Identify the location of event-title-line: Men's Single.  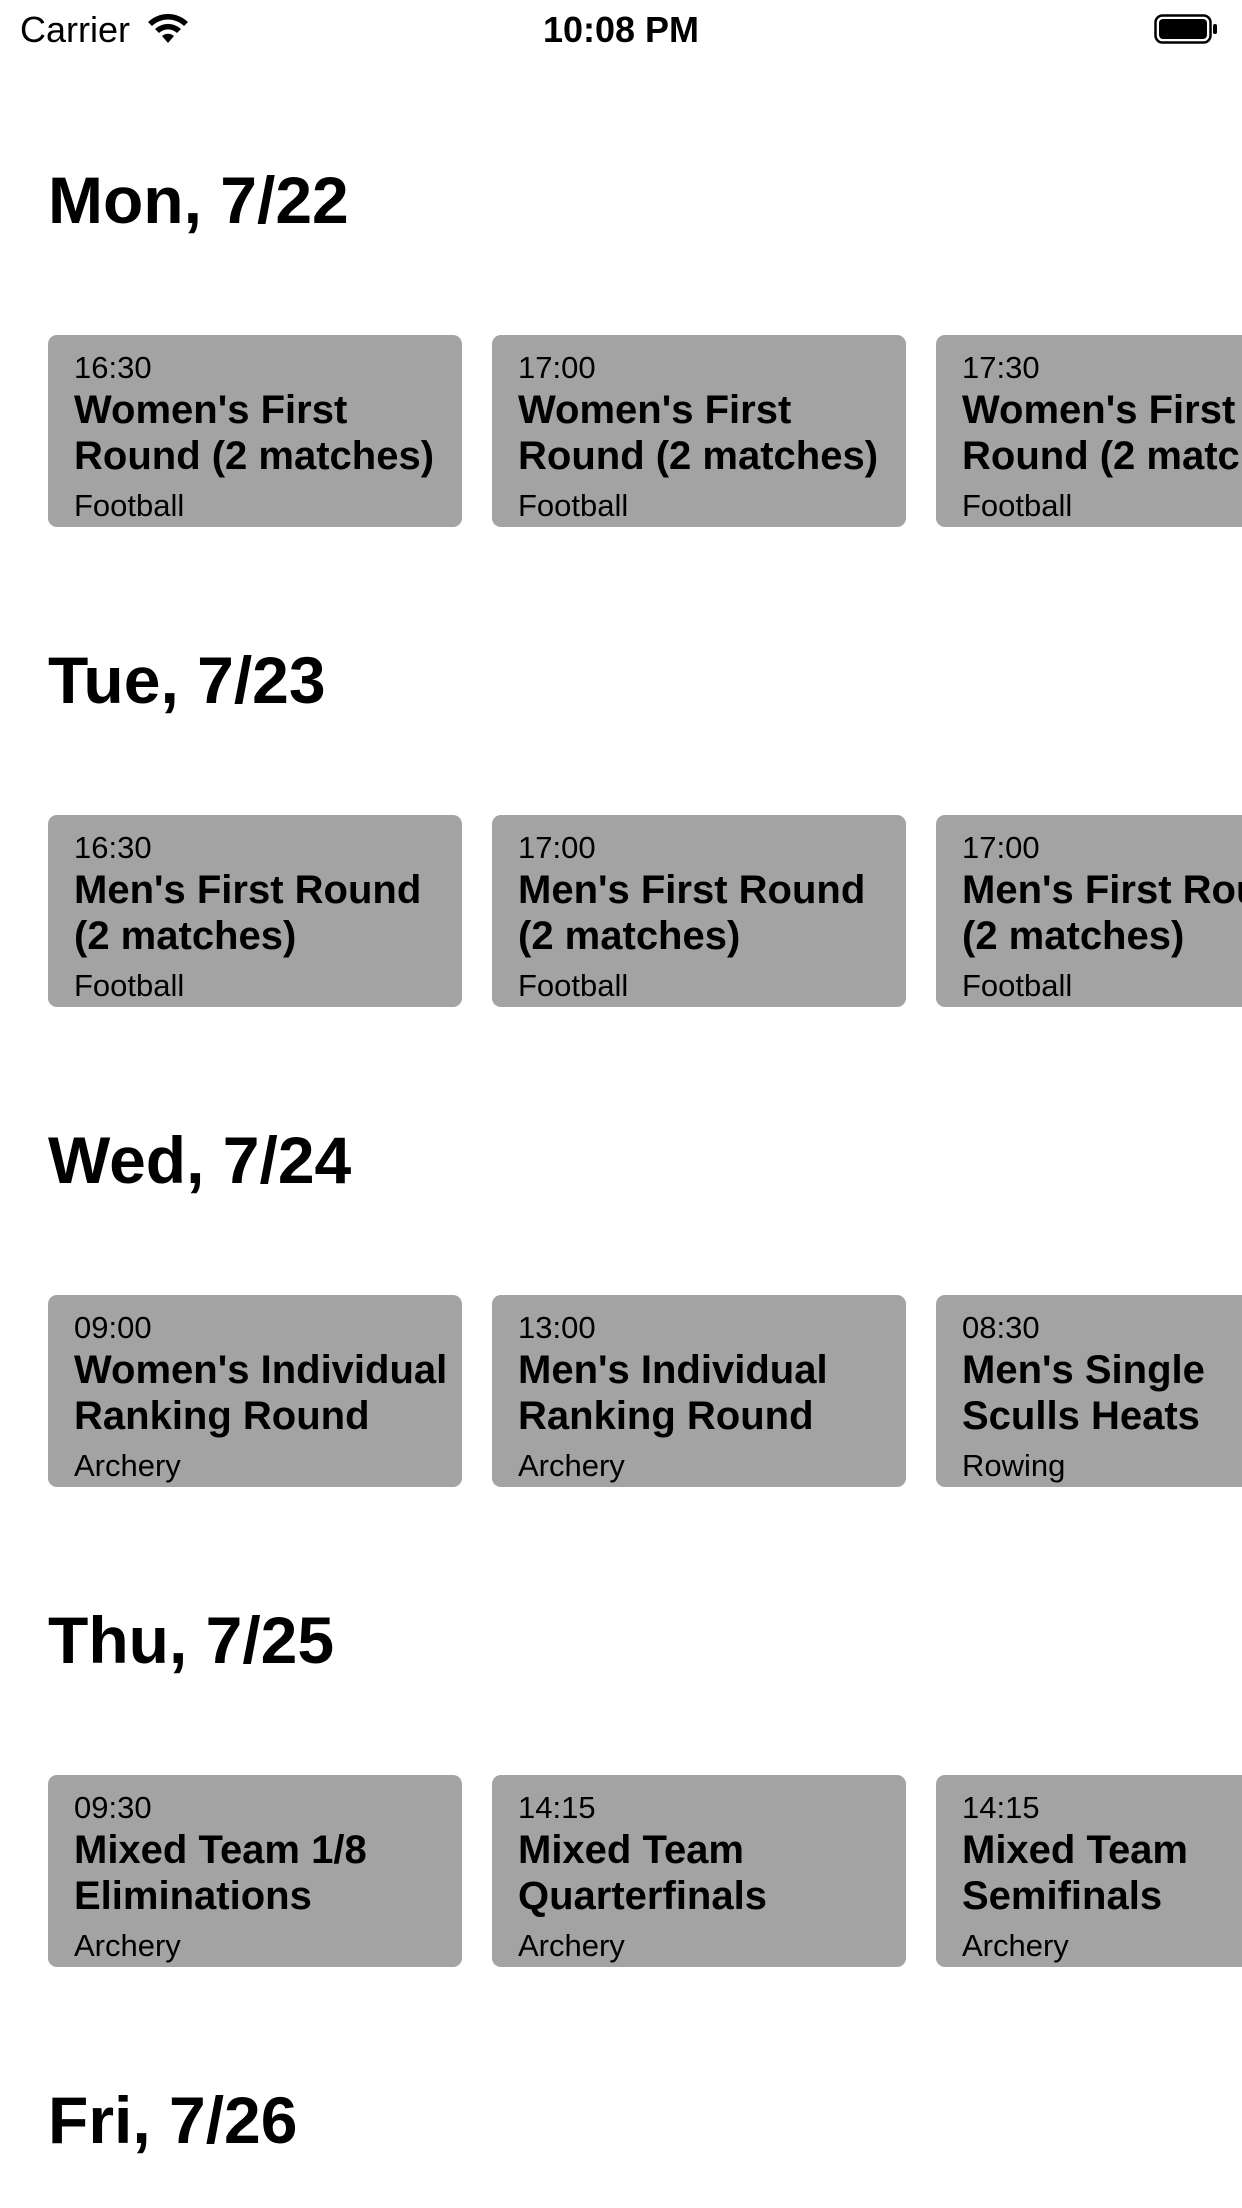
(1083, 1370).